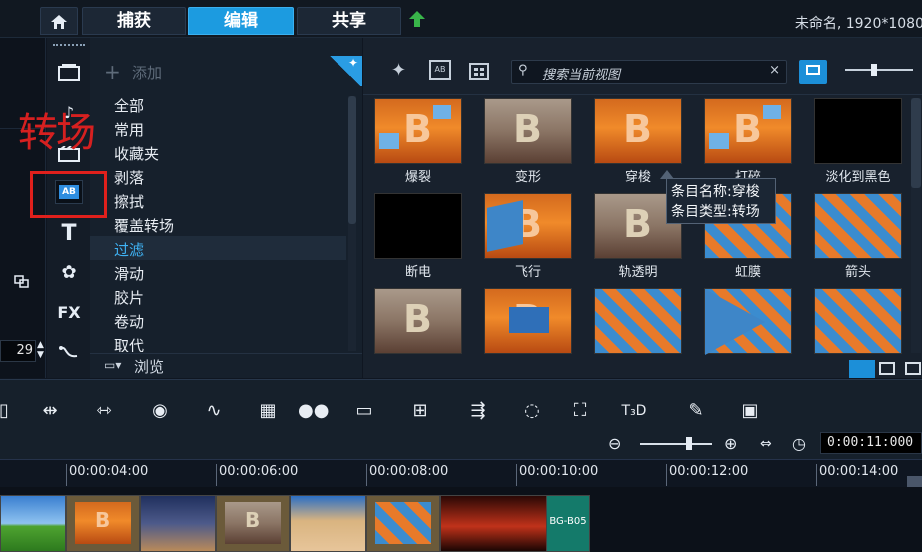  What do you see at coordinates (226, 366) in the screenshot?
I see `browse-button: ▭▾ 浏览` at bounding box center [226, 366].